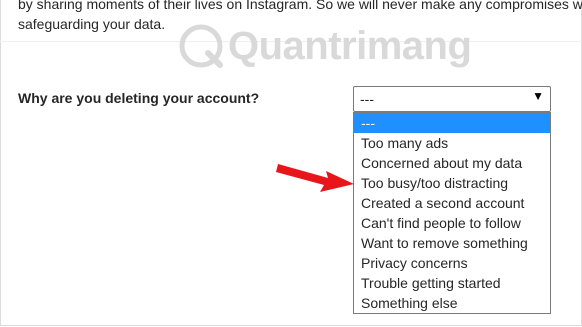 The height and width of the screenshot is (327, 582). What do you see at coordinates (452, 263) in the screenshot?
I see `option-privacy-concerns: Privacy concerns` at bounding box center [452, 263].